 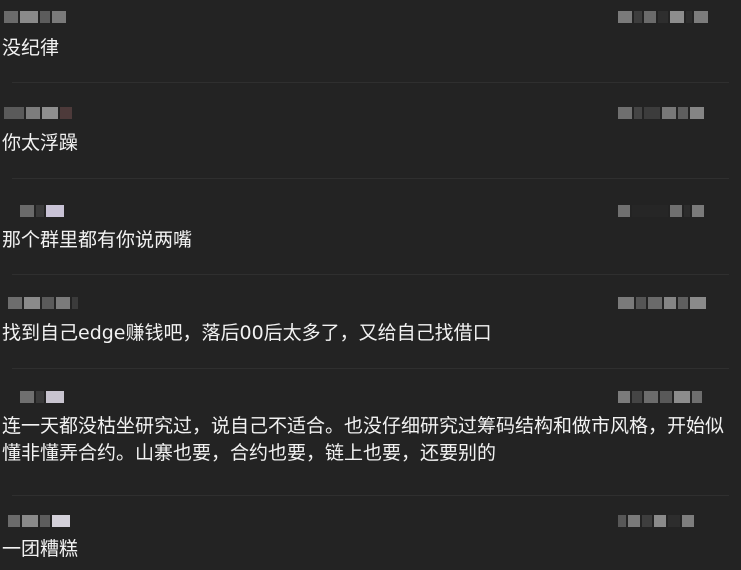 I want to click on comment-text: 一团糟糕, so click(x=40, y=549).